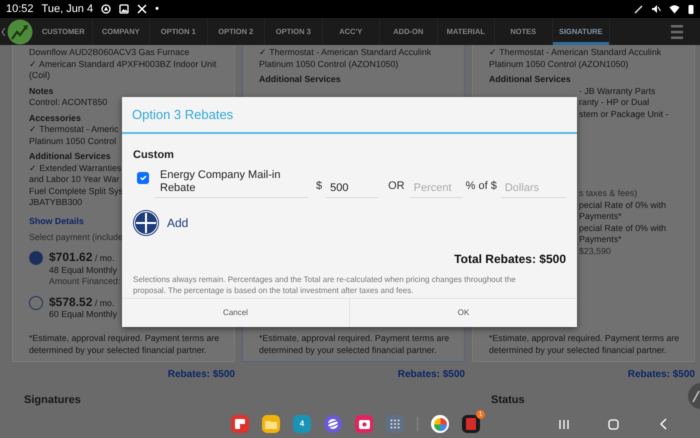 This screenshot has height=438, width=700. What do you see at coordinates (508, 400) in the screenshot?
I see `section-title: Status` at bounding box center [508, 400].